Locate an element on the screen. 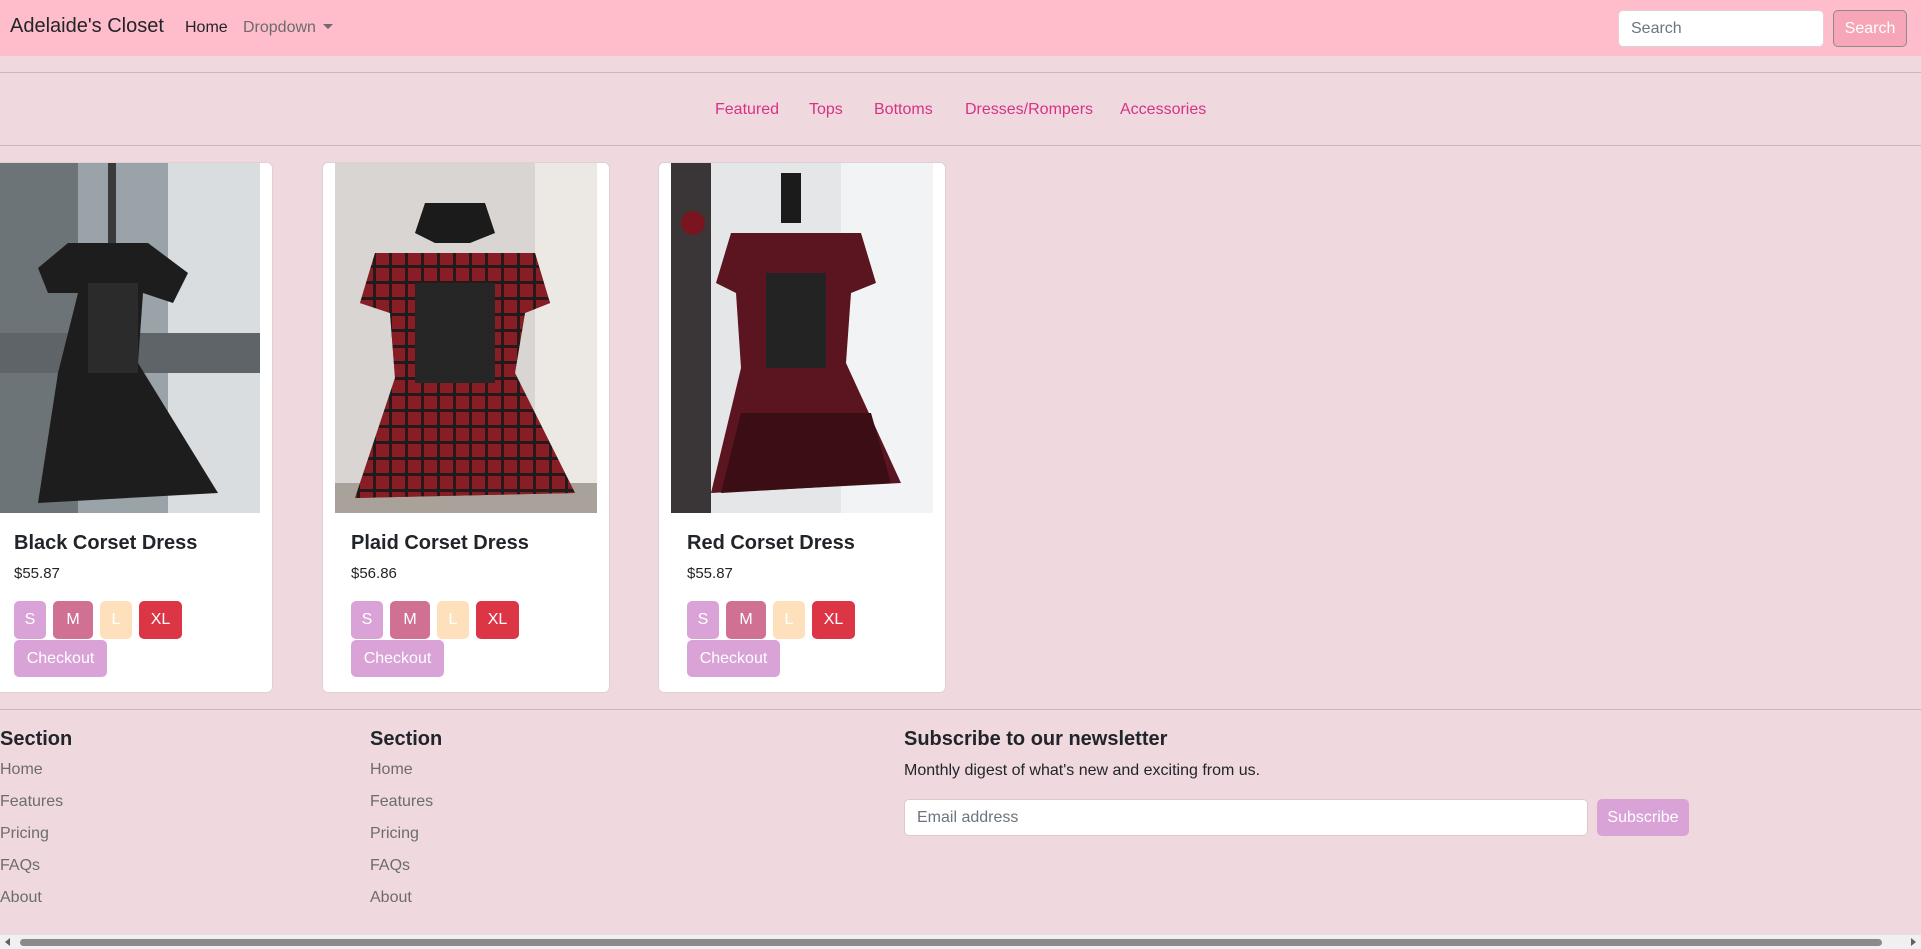 The height and width of the screenshot is (949, 1921). red-corset-dress-image is located at coordinates (802, 338).